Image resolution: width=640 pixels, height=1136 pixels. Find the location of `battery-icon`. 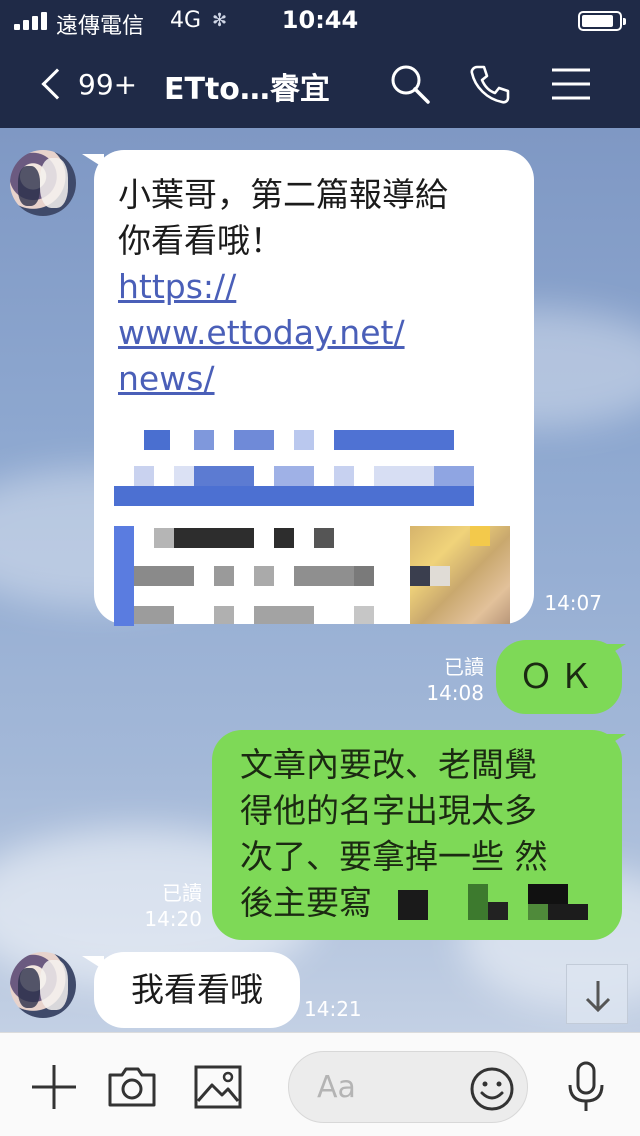

battery-icon is located at coordinates (602, 21).